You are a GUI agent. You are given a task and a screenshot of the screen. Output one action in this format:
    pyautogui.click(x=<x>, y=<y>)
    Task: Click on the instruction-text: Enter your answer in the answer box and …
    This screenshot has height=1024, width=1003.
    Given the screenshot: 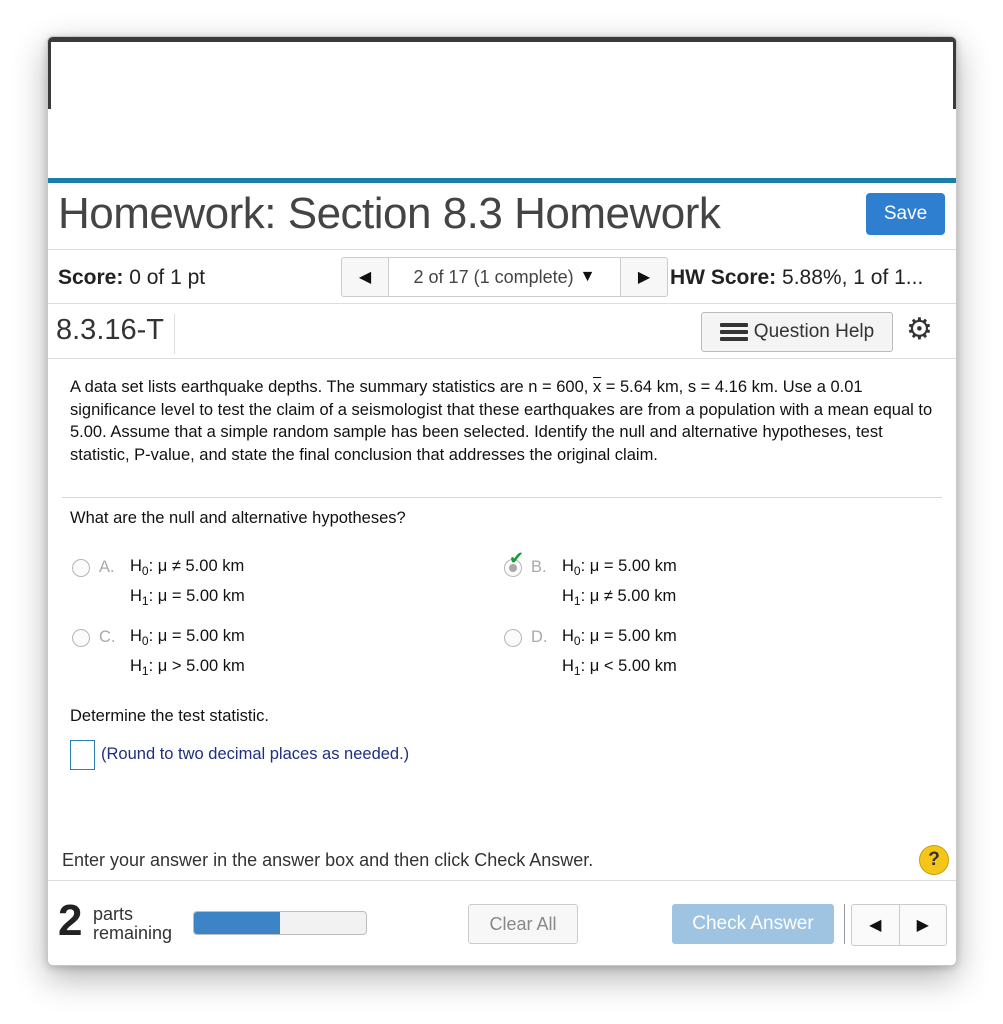 What is the action you would take?
    pyautogui.click(x=328, y=860)
    